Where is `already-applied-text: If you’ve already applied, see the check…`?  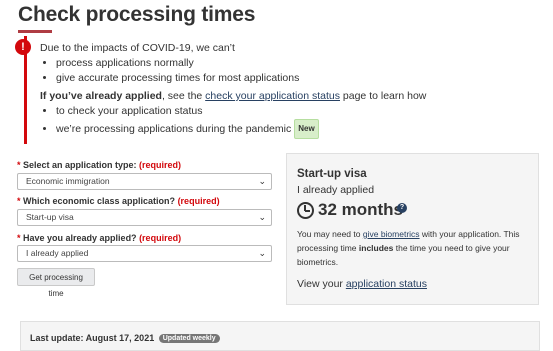 already-applied-text: If you’ve already applied, see the check… is located at coordinates (233, 96).